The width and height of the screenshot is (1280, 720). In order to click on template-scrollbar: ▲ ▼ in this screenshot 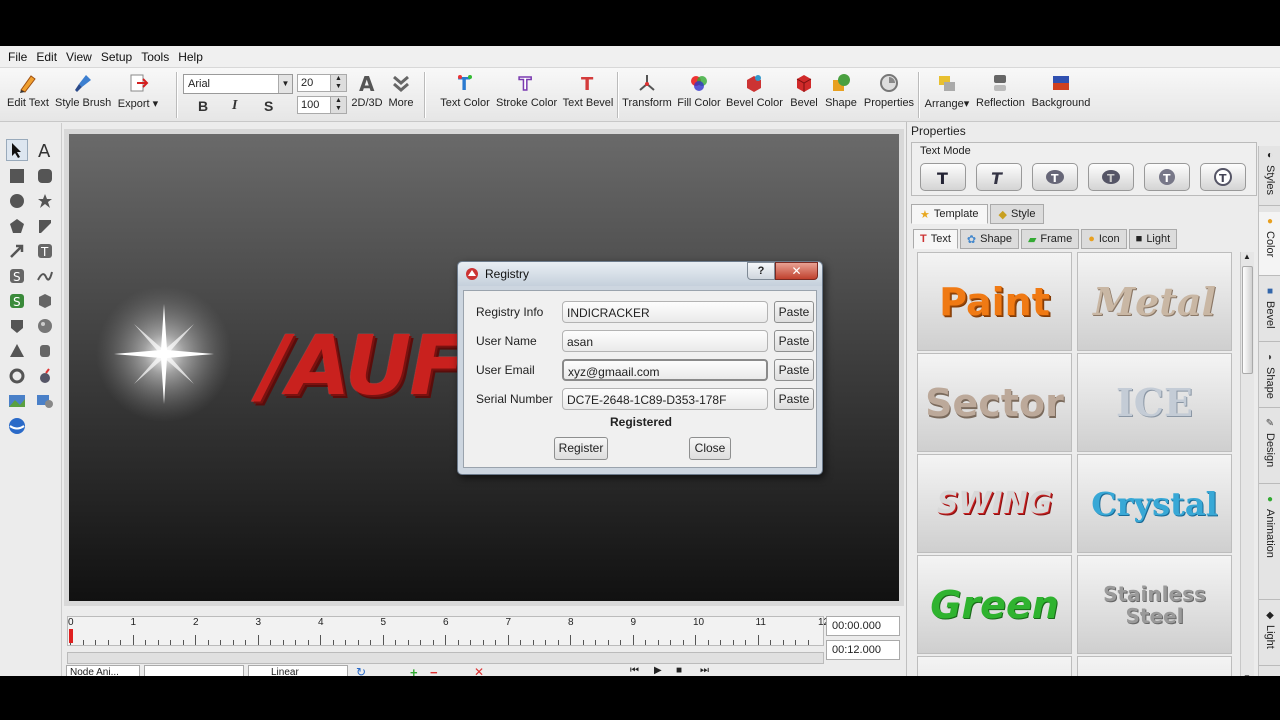, I will do `click(1247, 464)`.